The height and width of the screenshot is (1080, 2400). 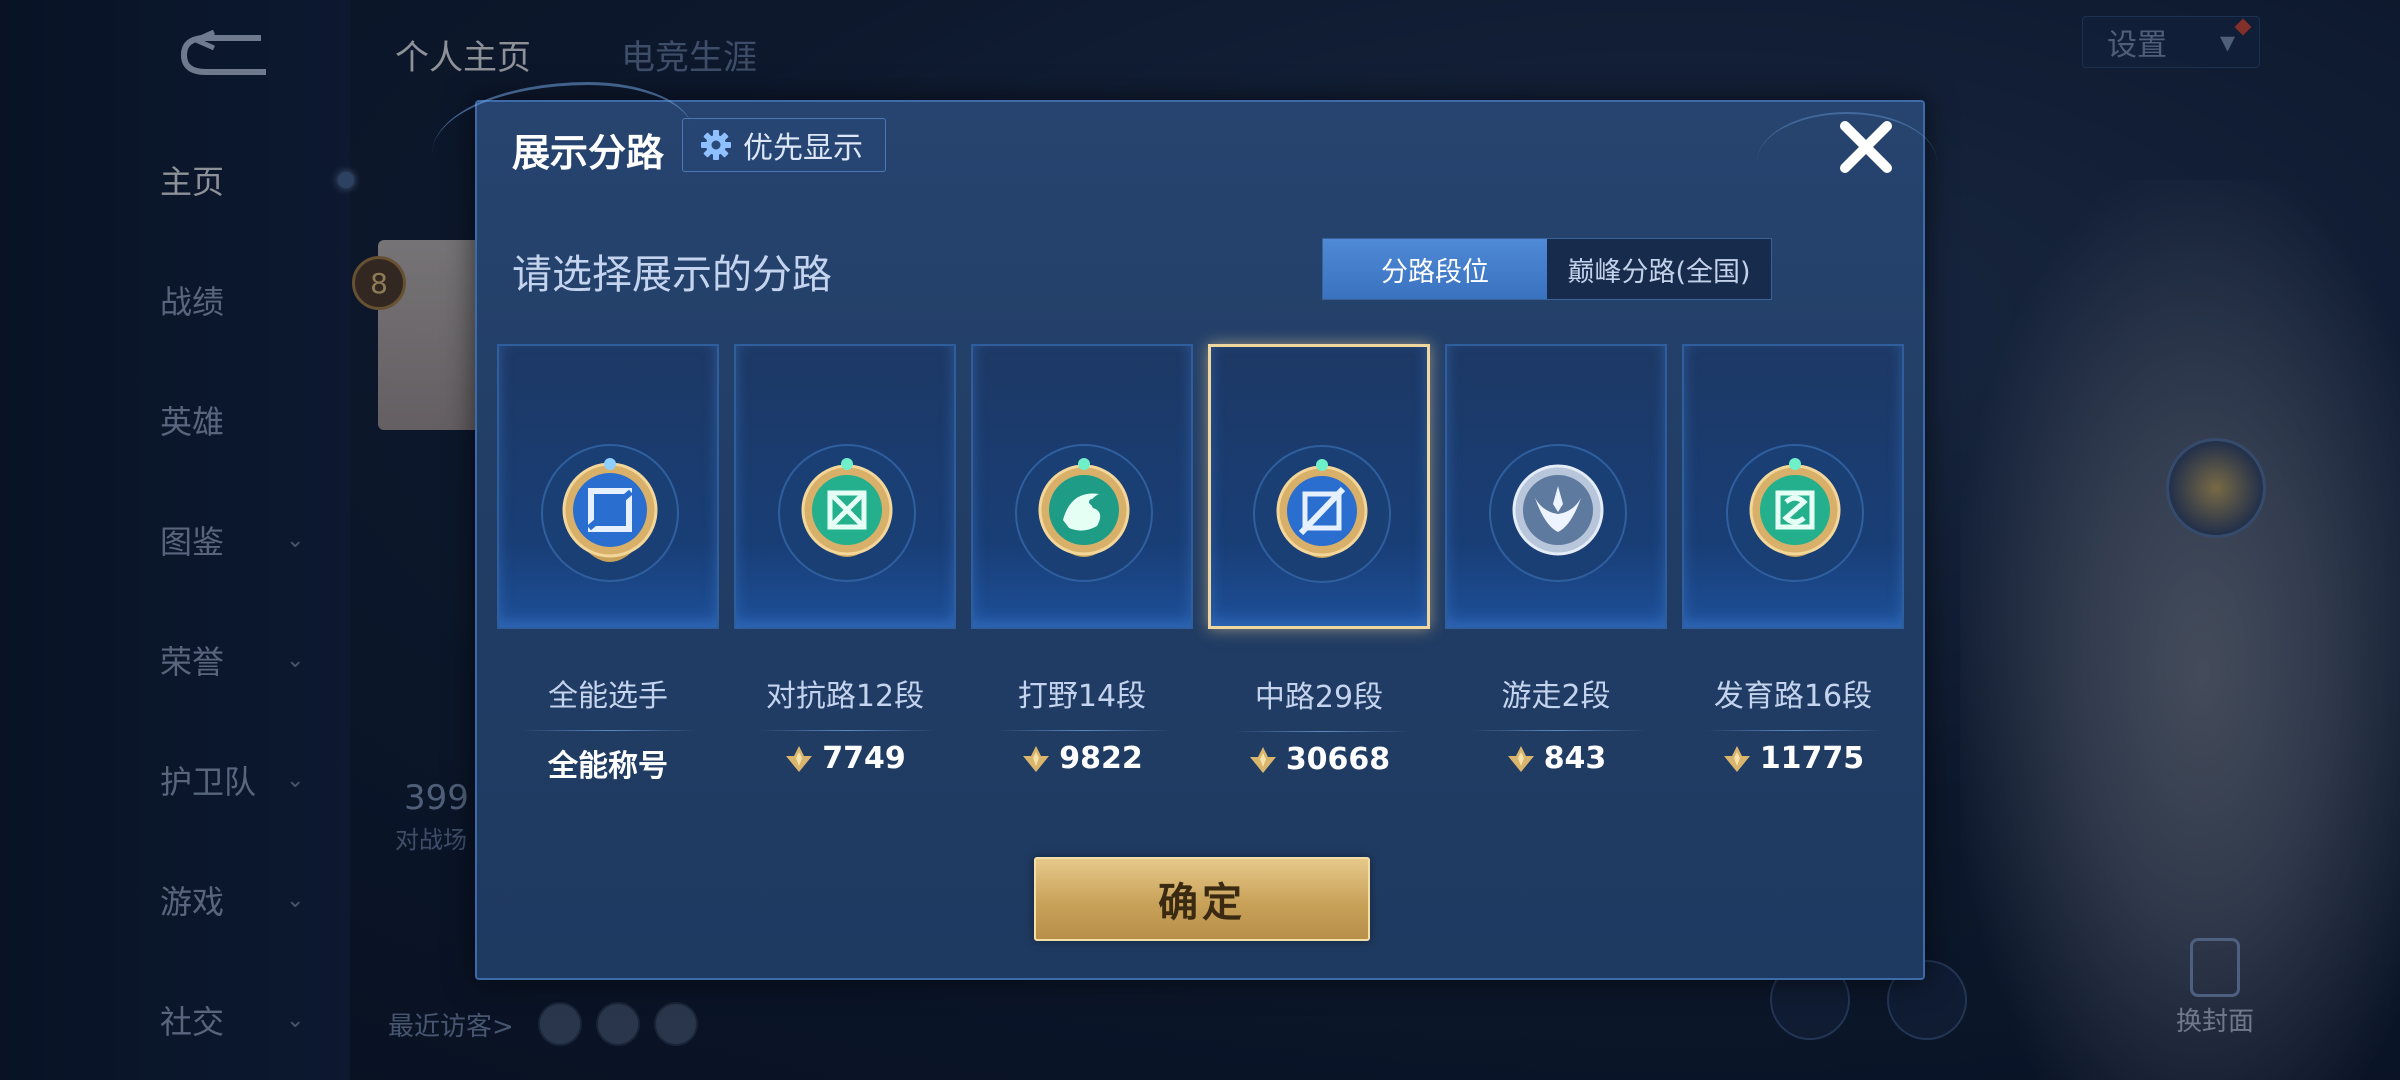 What do you see at coordinates (1202, 899) in the screenshot?
I see `confirm-button: 确定` at bounding box center [1202, 899].